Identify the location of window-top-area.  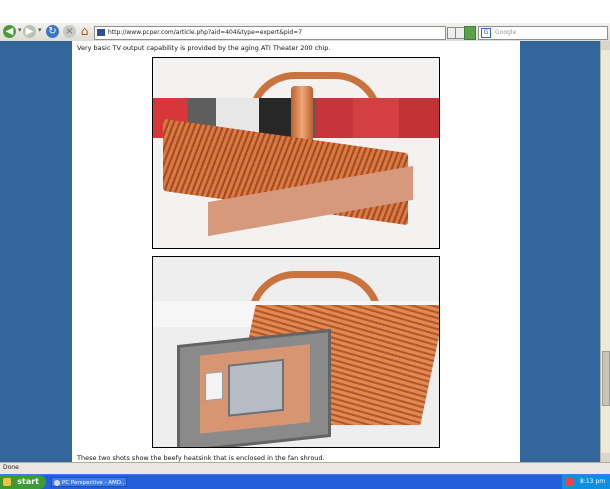
(305, 11).